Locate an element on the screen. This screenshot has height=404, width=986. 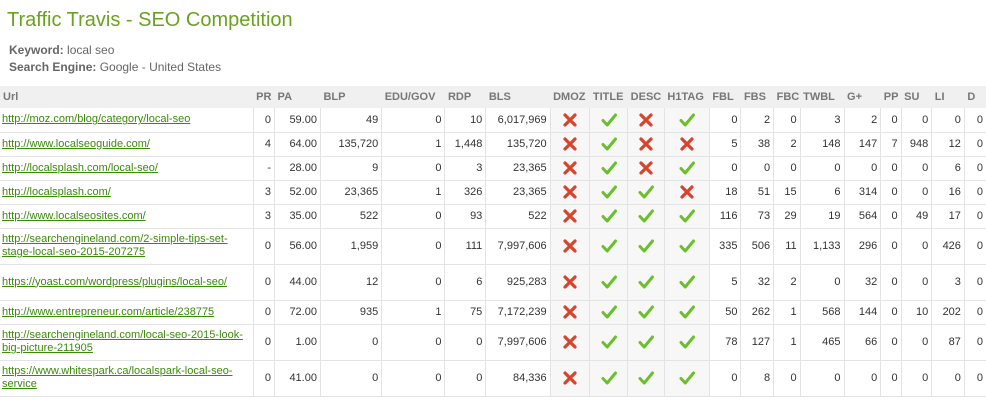
blp-cell: 0 is located at coordinates (350, 378).